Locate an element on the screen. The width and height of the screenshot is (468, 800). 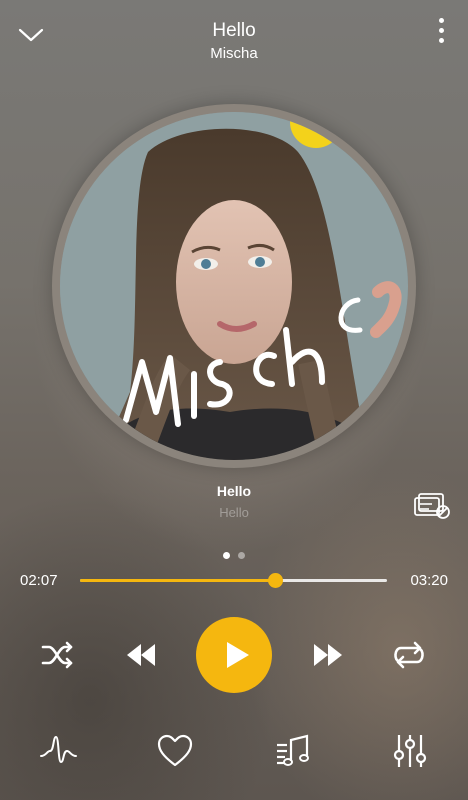
previous-button is located at coordinates (141, 655).